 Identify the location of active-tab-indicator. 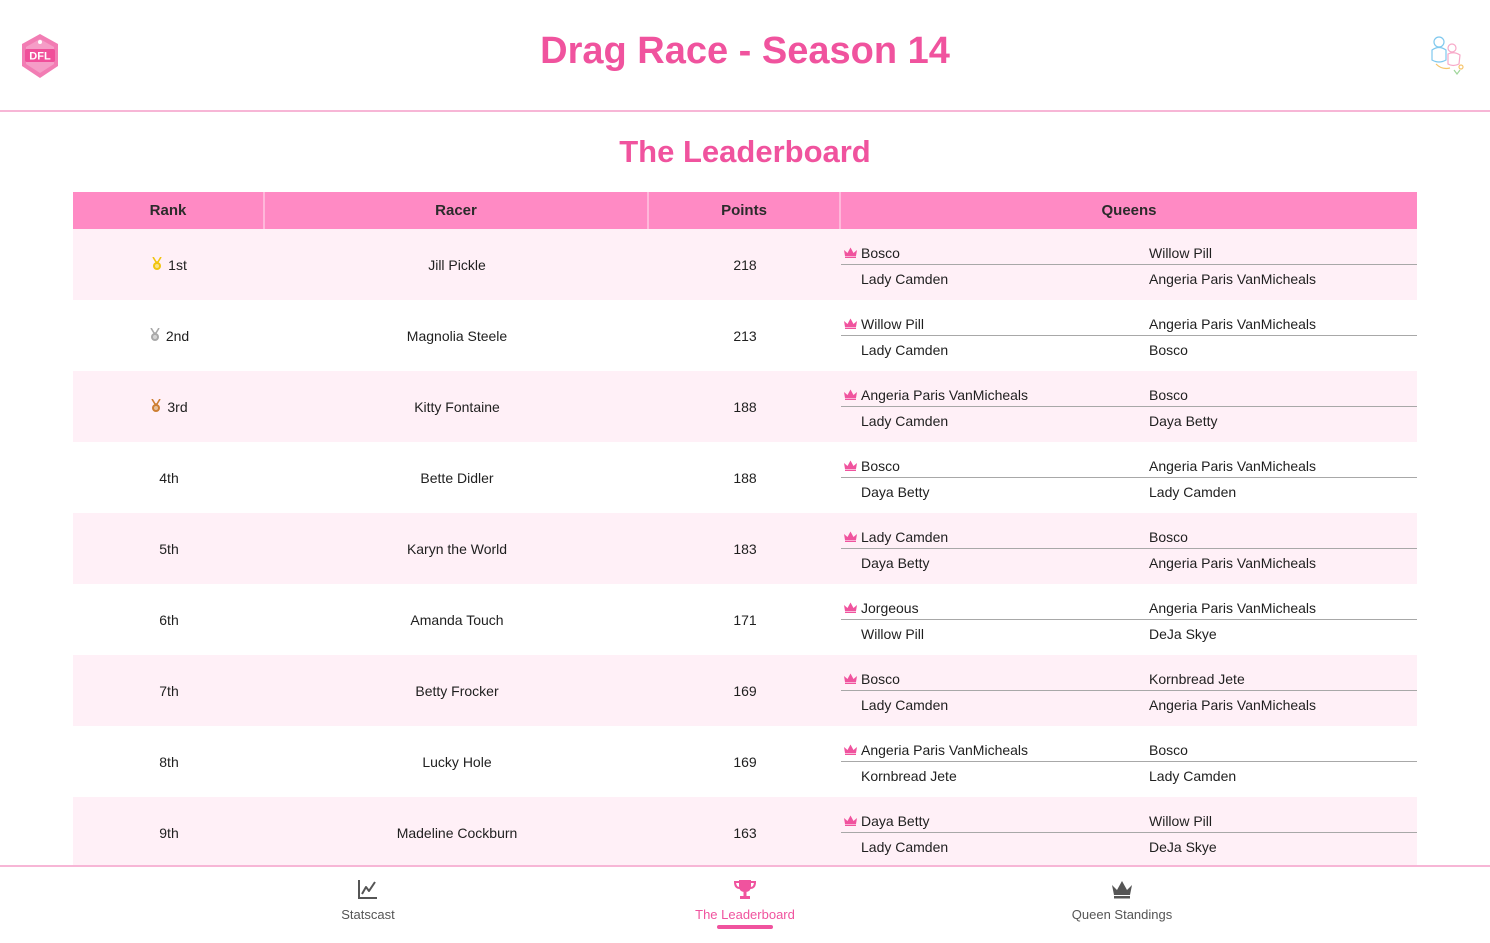
(745, 927).